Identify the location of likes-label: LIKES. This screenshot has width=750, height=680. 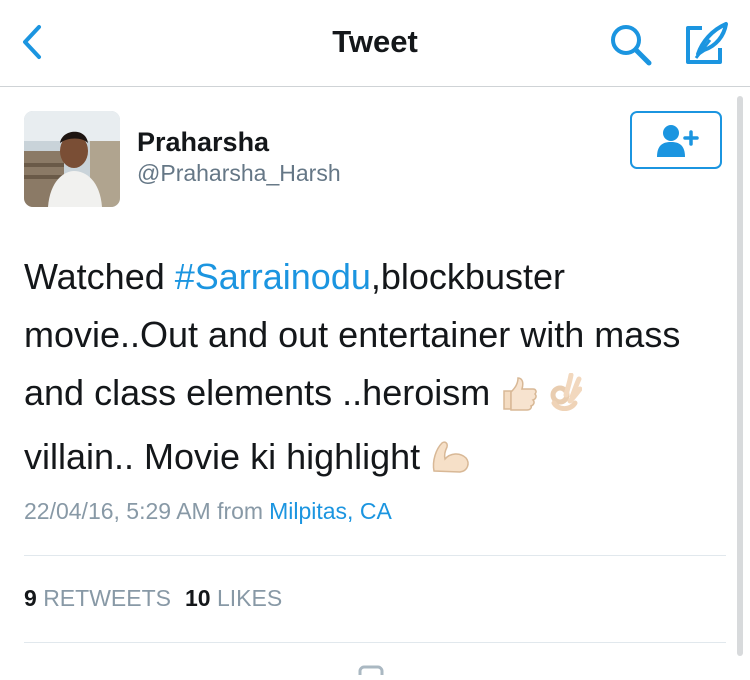
(249, 598).